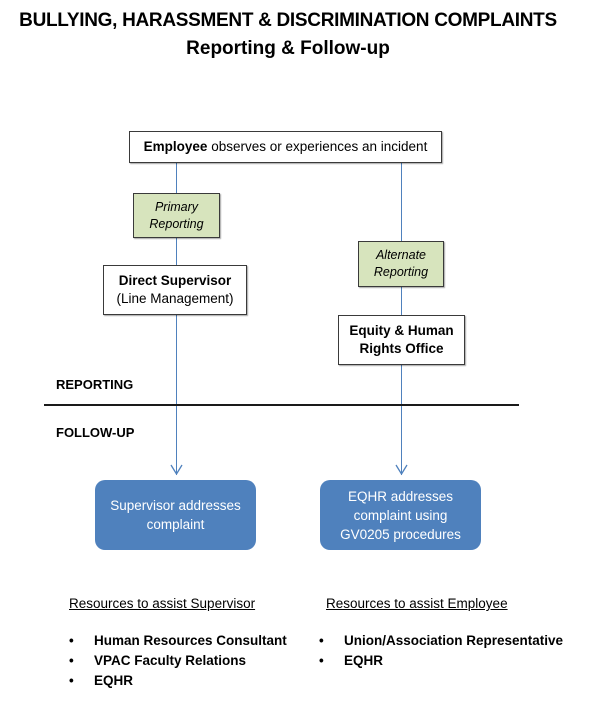  Describe the element at coordinates (176, 206) in the screenshot. I see `primary-reporting-line1: Primary` at that location.